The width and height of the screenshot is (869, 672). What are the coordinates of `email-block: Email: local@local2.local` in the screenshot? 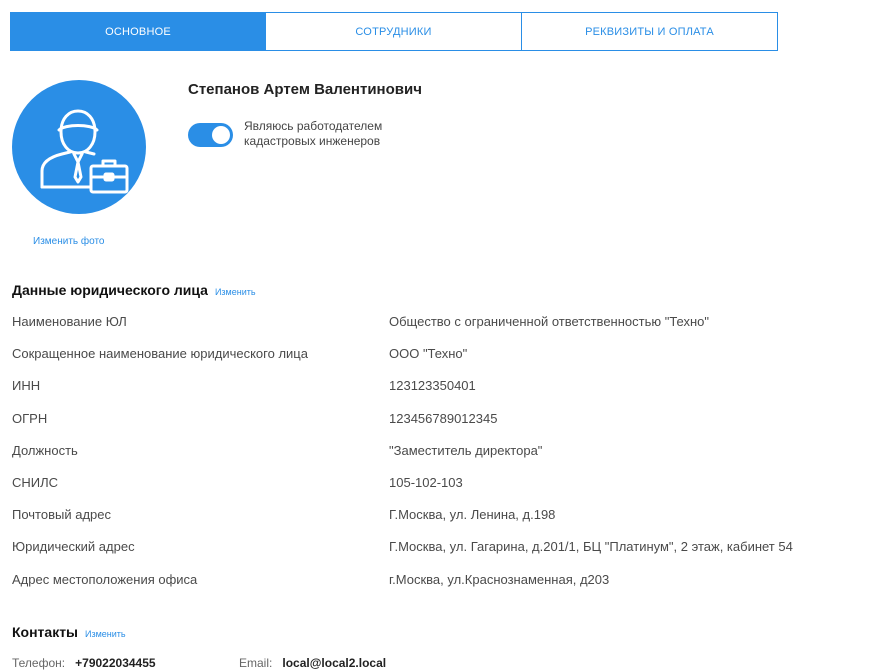 It's located at (312, 663).